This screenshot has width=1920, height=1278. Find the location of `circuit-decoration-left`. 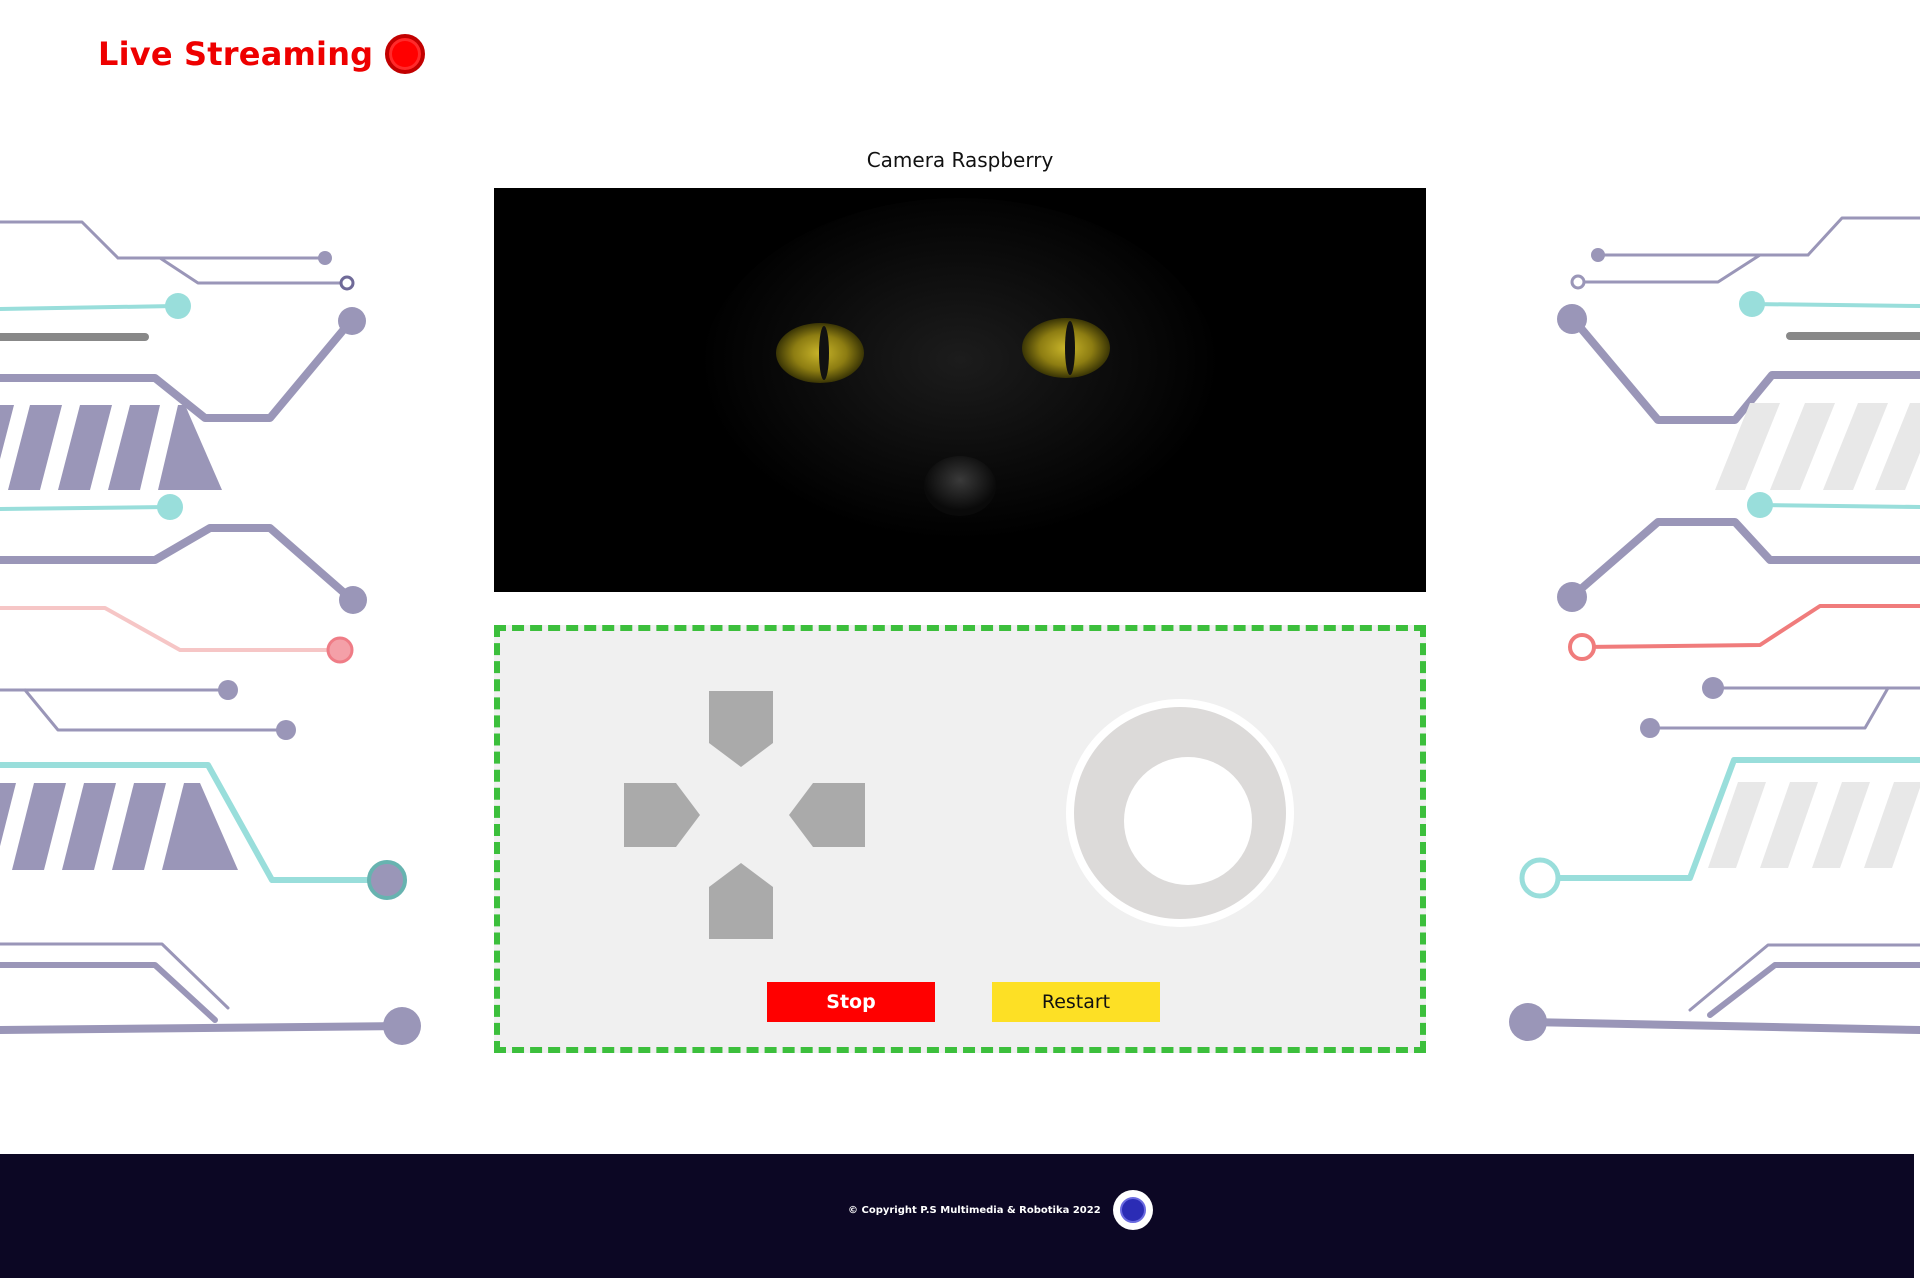

circuit-decoration-left is located at coordinates (210, 632).